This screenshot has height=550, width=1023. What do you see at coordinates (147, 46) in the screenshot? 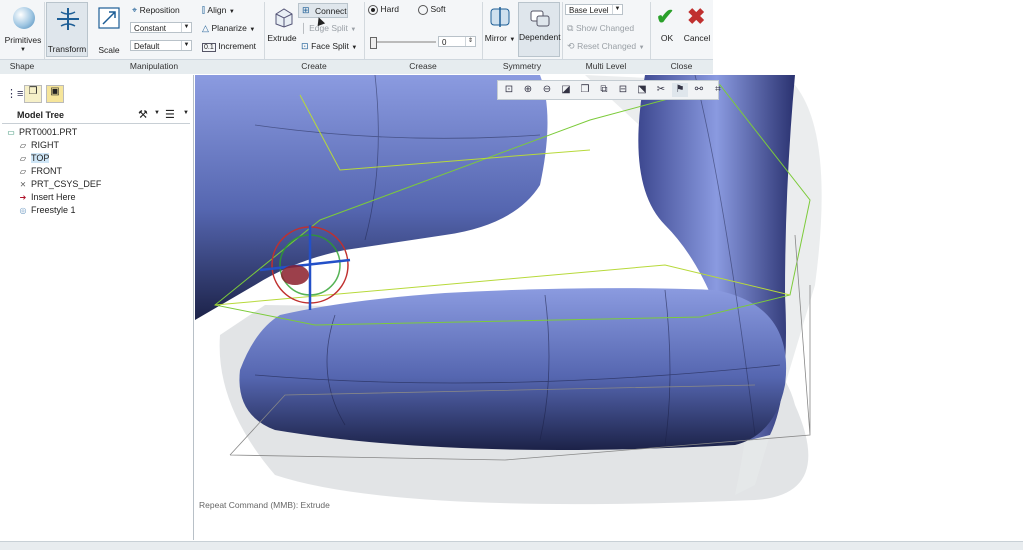
I see `reference-combo-value: Default` at bounding box center [147, 46].